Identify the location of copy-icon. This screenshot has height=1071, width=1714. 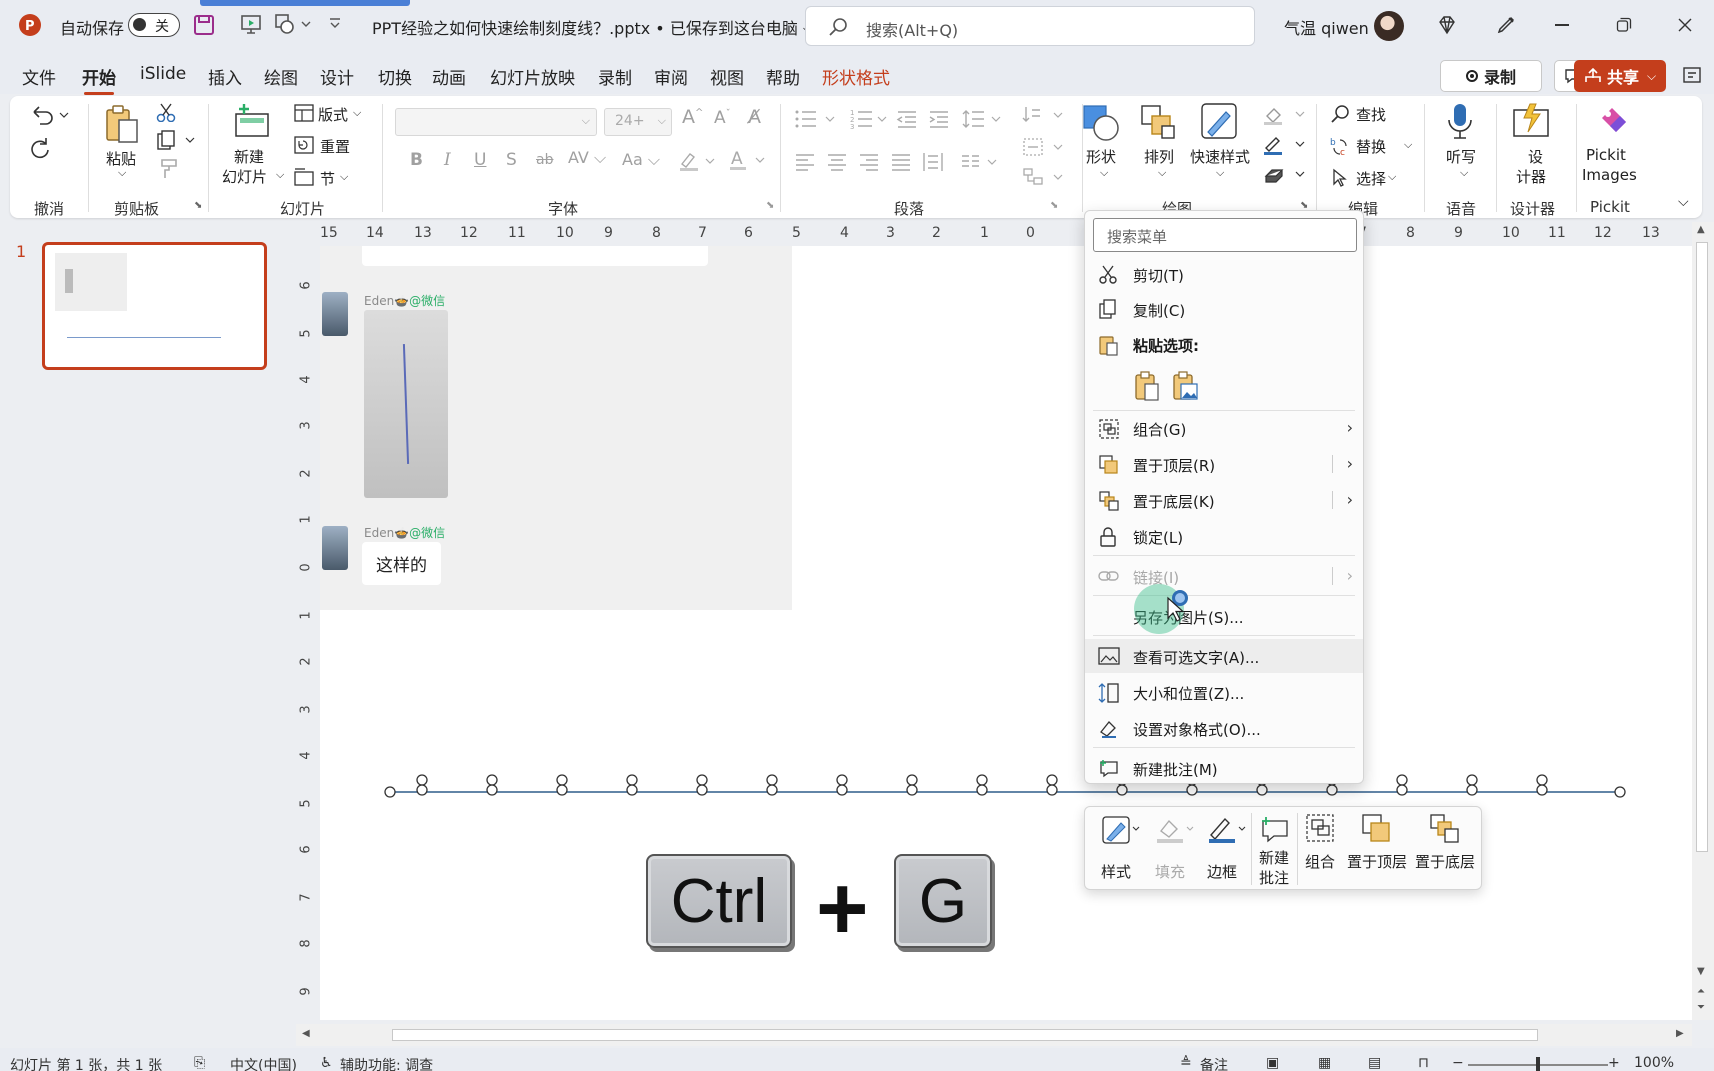
(176, 140).